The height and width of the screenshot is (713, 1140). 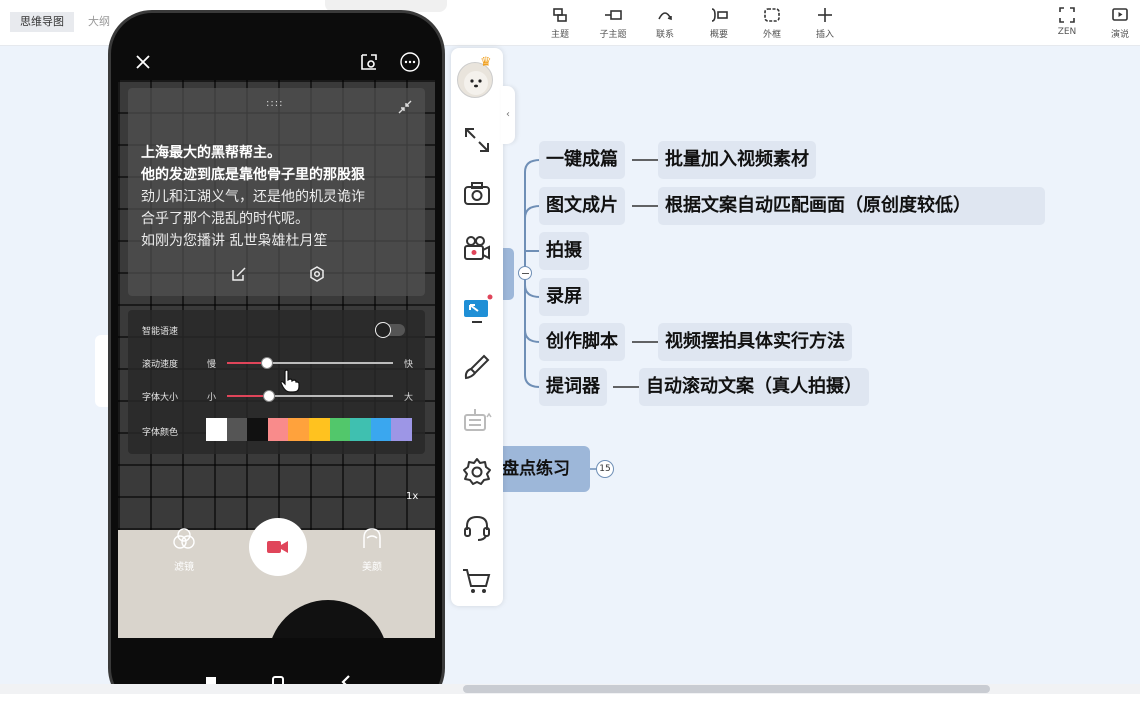 I want to click on node-practice: 盘点练习, so click(x=540, y=469).